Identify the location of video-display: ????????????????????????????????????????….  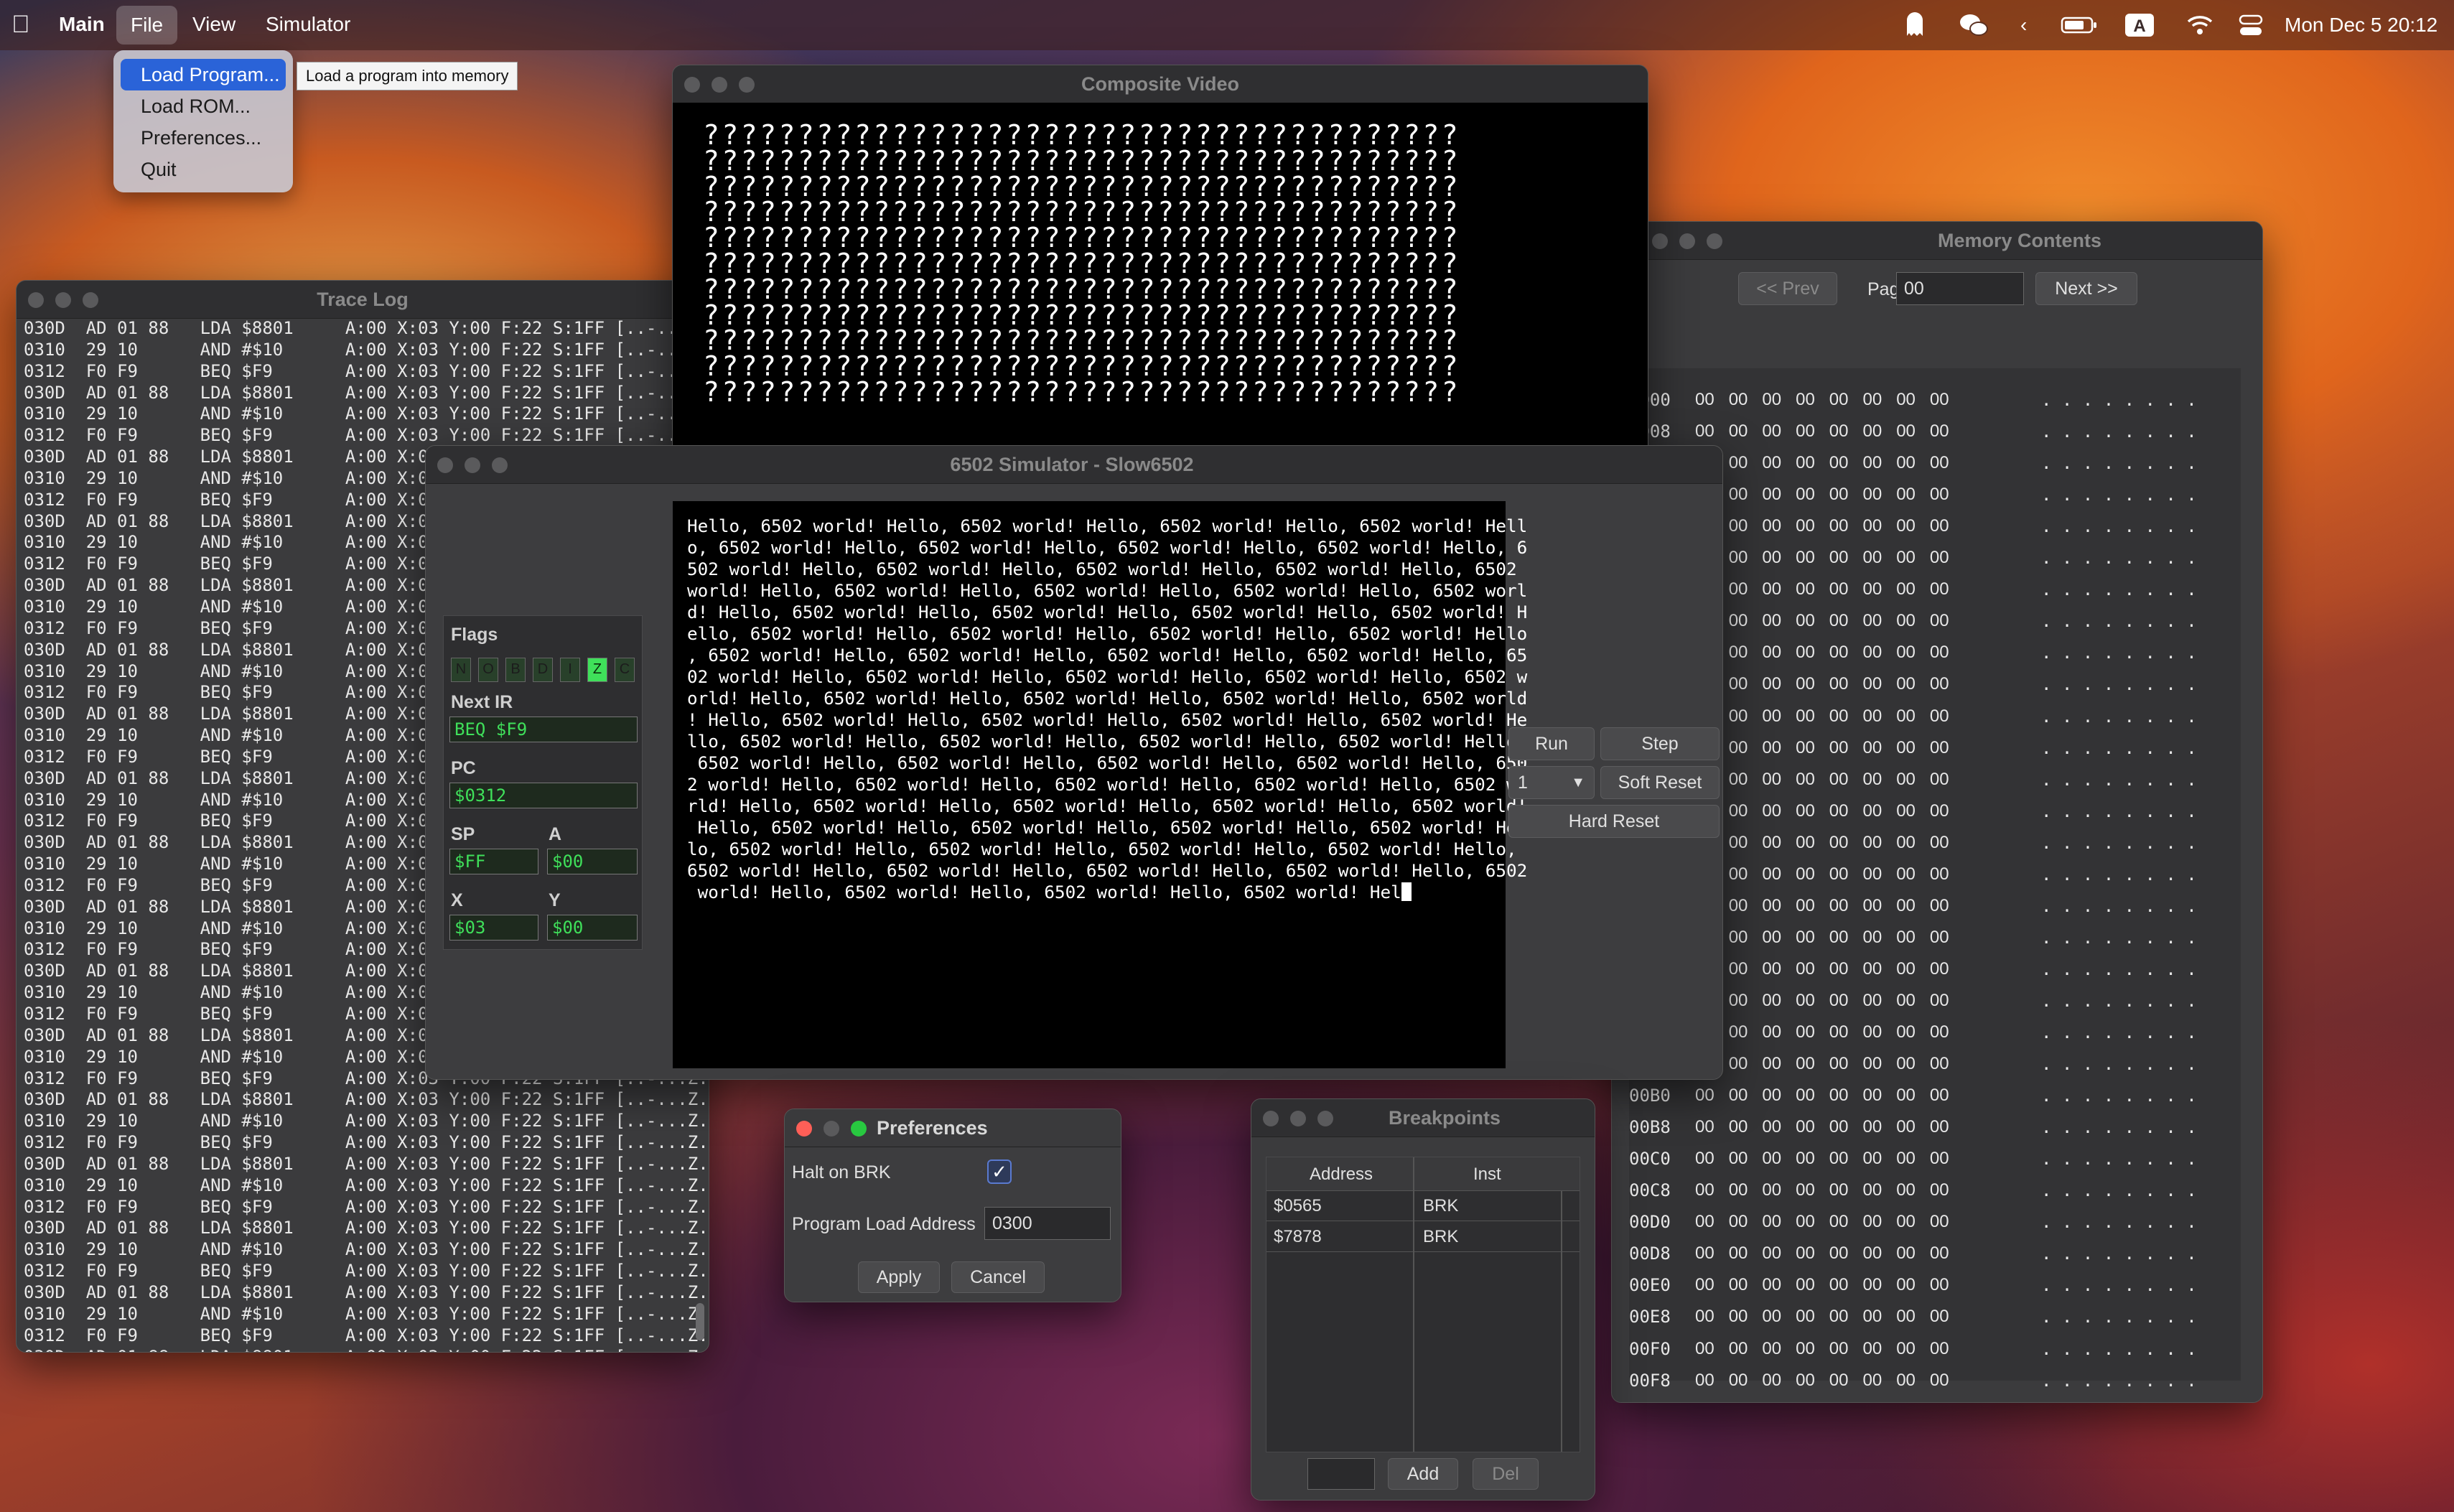
(1160, 285).